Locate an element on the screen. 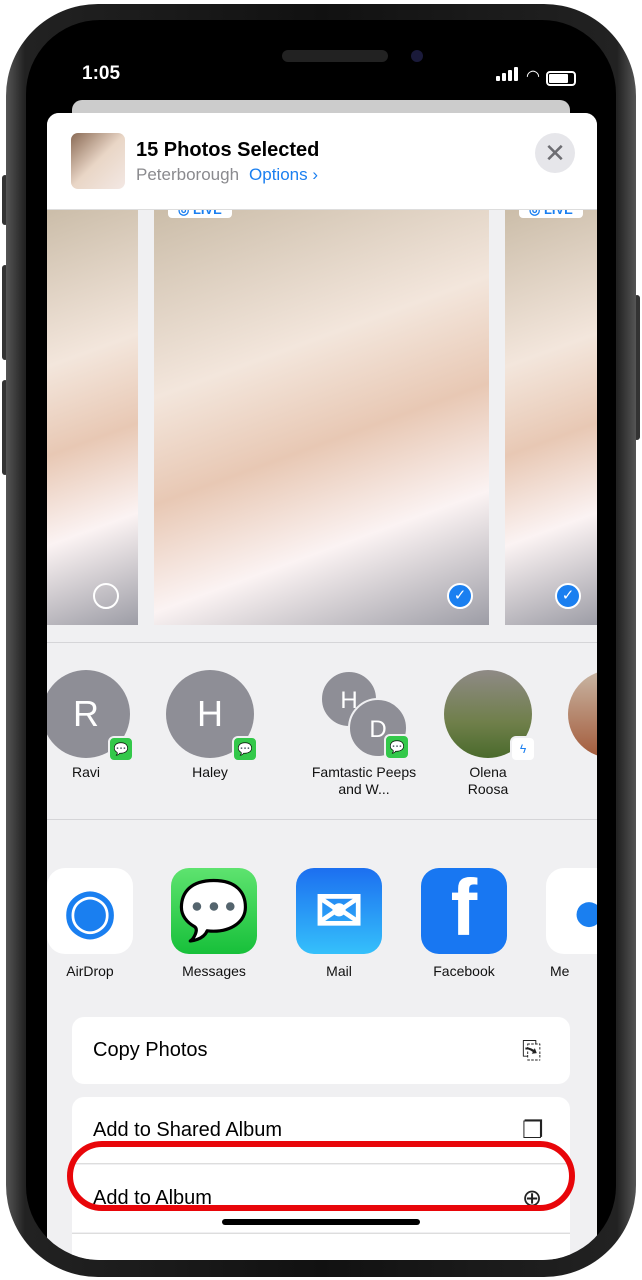 The width and height of the screenshot is (642, 1280). app-name: Mail is located at coordinates (339, 971).